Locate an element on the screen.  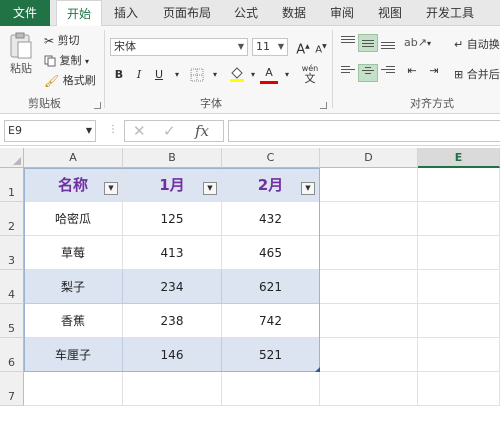
formula-input is located at coordinates (364, 131).